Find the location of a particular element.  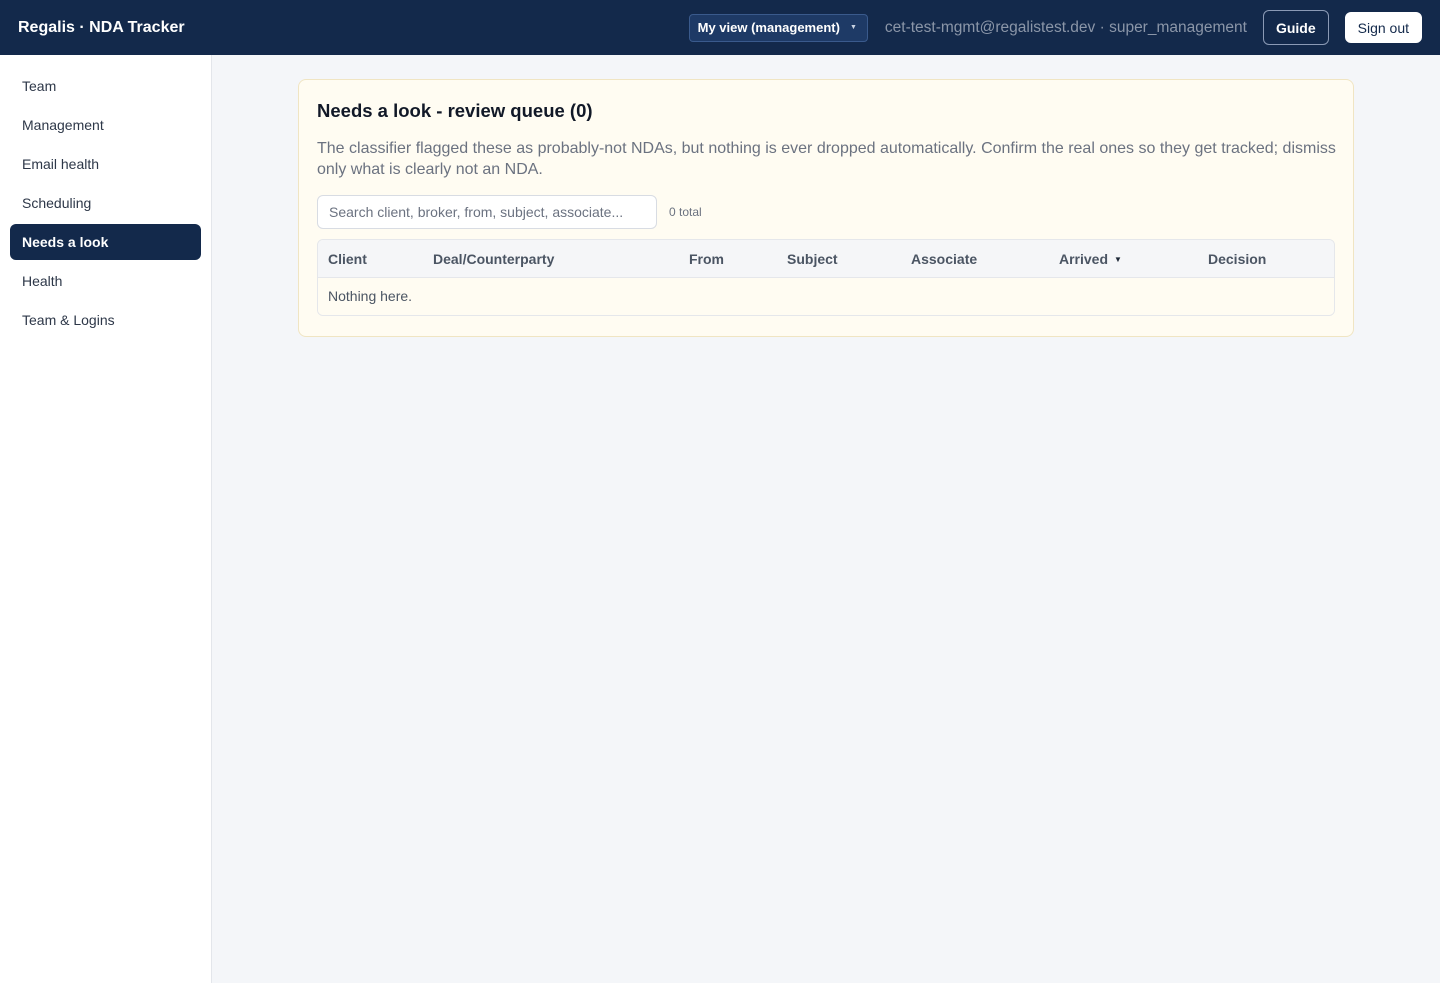

view-select: My view (management) ▼ is located at coordinates (778, 27).